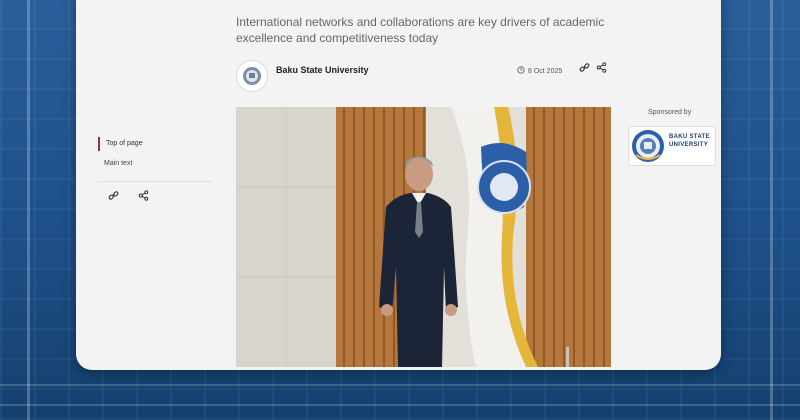 The height and width of the screenshot is (420, 800). I want to click on toc-actions, so click(155, 198).